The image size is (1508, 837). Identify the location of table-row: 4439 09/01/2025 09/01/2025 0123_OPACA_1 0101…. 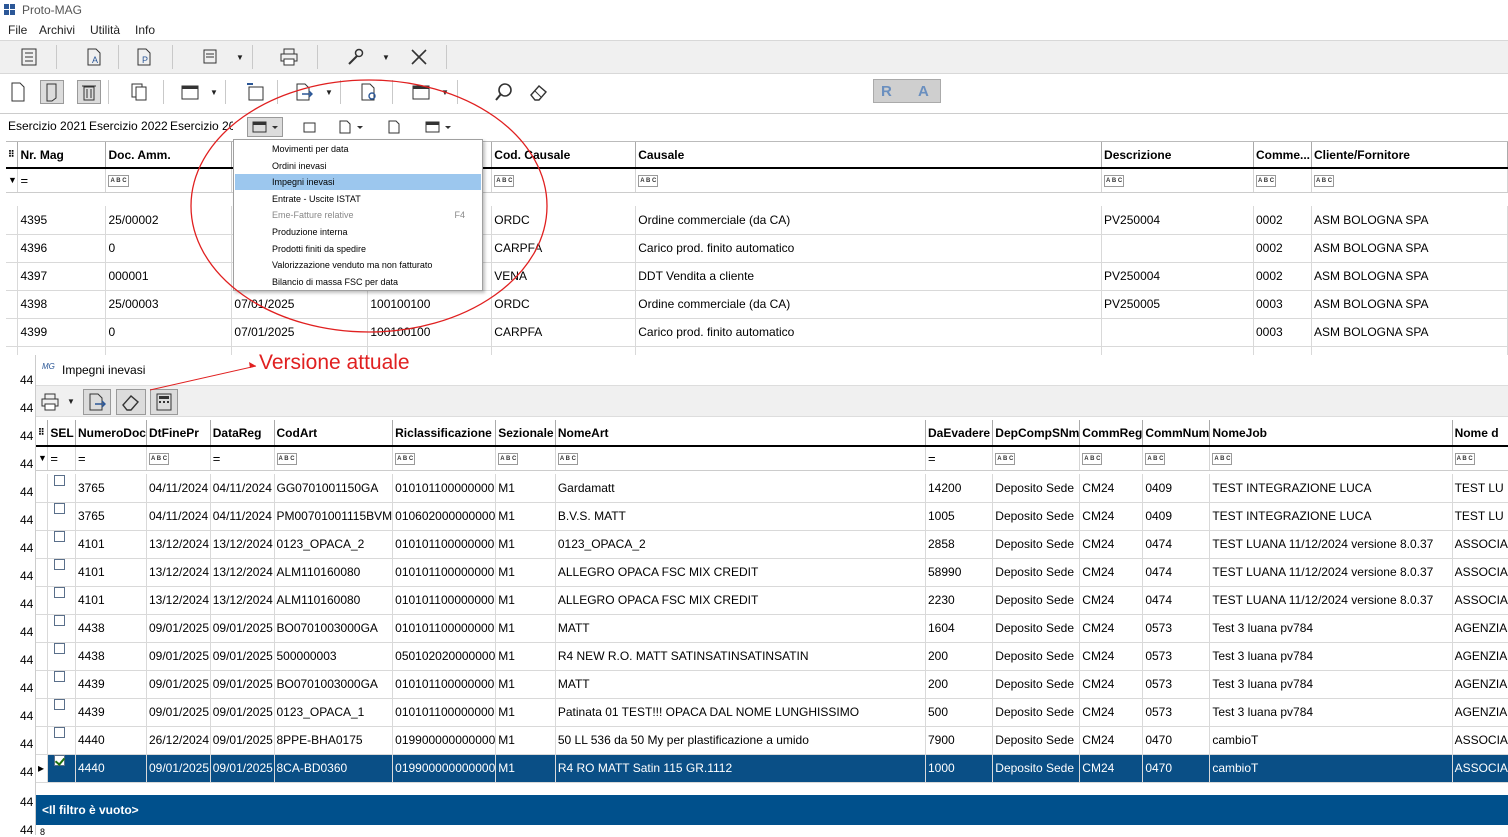
(772, 712).